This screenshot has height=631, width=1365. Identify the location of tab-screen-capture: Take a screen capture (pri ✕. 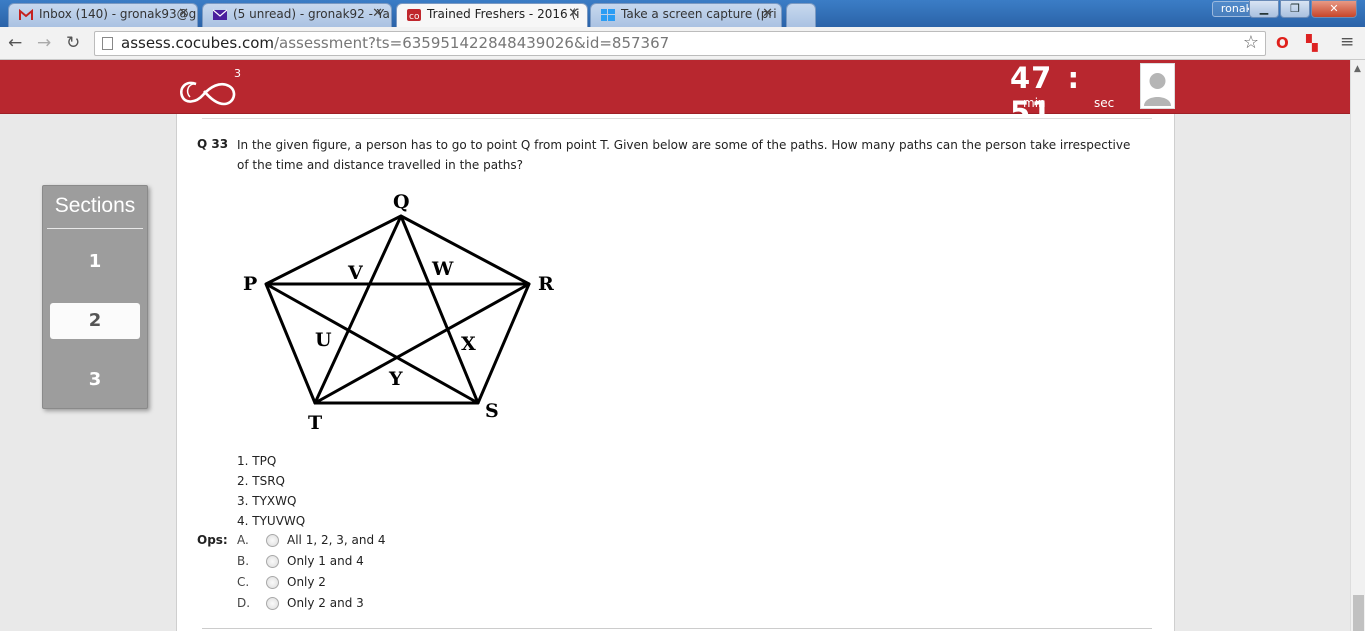
(686, 15).